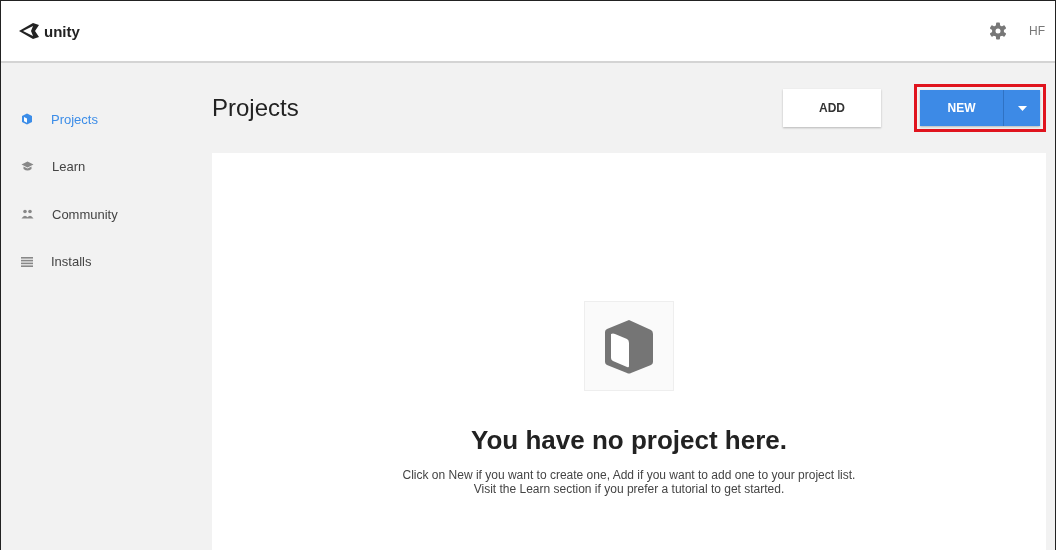  Describe the element at coordinates (629, 440) in the screenshot. I see `empty-heading: You have no project here.` at that location.